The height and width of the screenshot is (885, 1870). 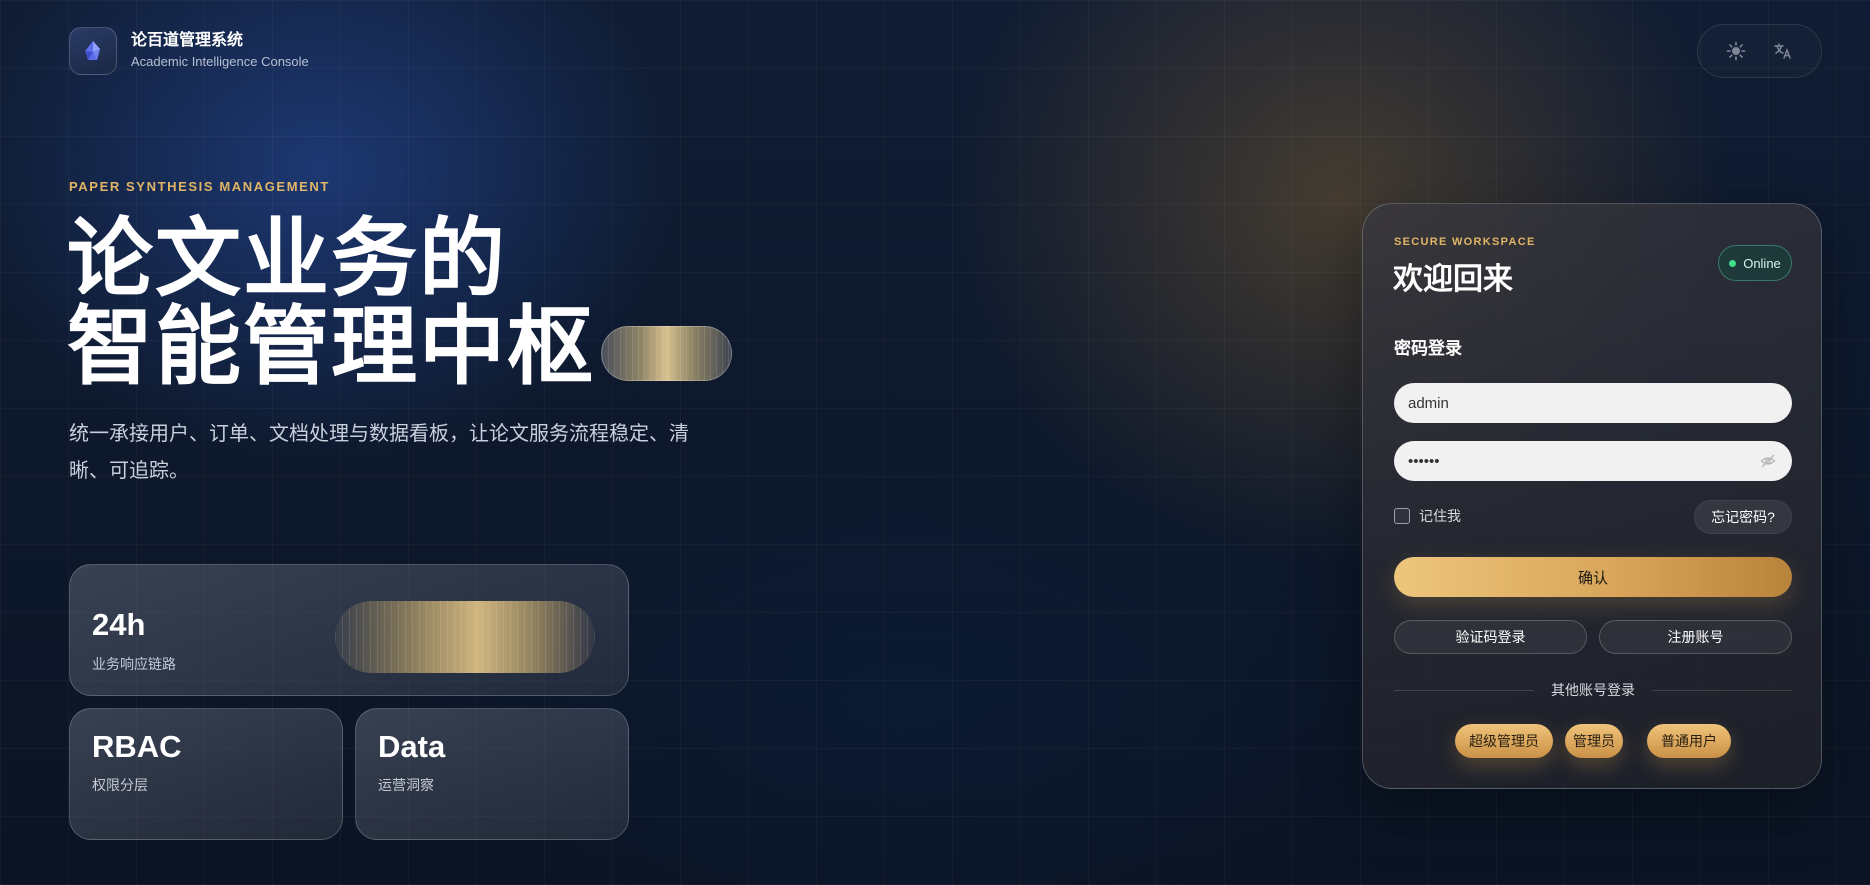 What do you see at coordinates (412, 746) in the screenshot?
I see `stat-value: Data` at bounding box center [412, 746].